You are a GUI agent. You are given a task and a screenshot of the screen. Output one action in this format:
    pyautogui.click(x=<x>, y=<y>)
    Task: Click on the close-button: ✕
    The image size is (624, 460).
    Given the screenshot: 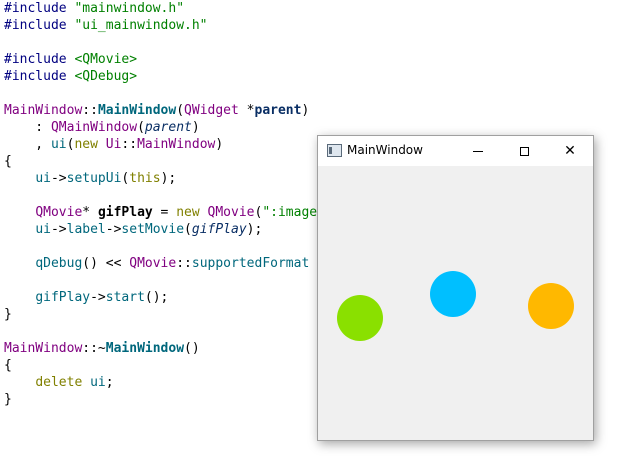 What is the action you would take?
    pyautogui.click(x=570, y=151)
    